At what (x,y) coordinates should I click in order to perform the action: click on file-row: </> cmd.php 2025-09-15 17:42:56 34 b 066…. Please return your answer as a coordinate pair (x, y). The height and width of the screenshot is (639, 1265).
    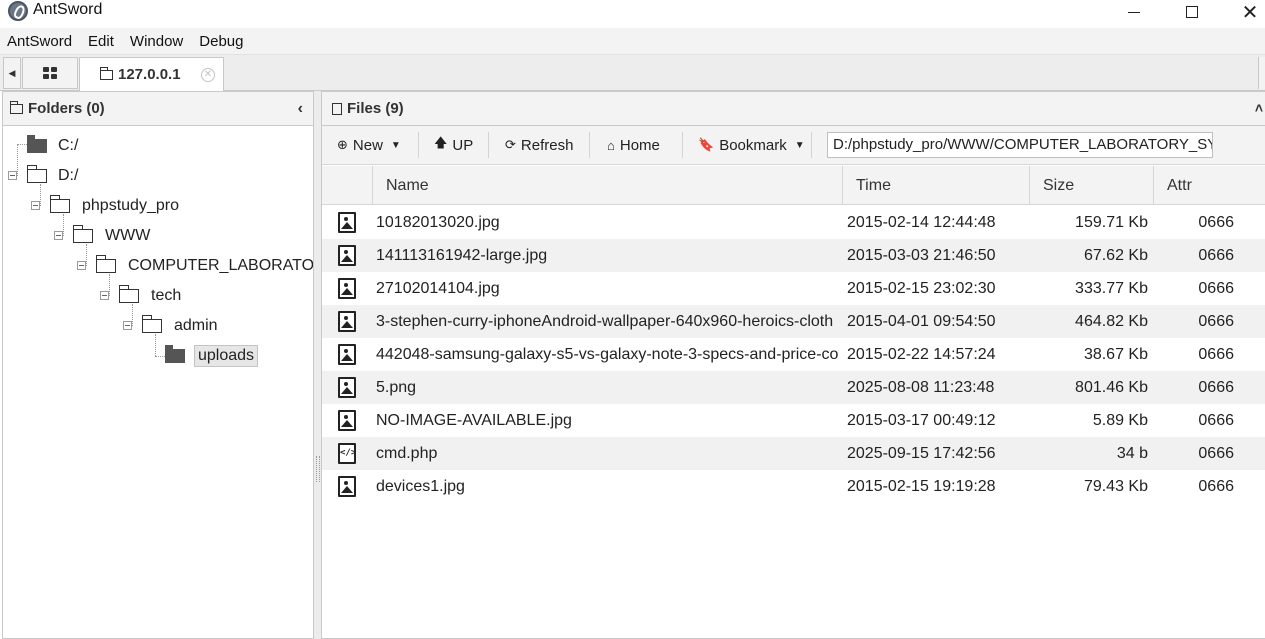
    Looking at the image, I should click on (793, 453).